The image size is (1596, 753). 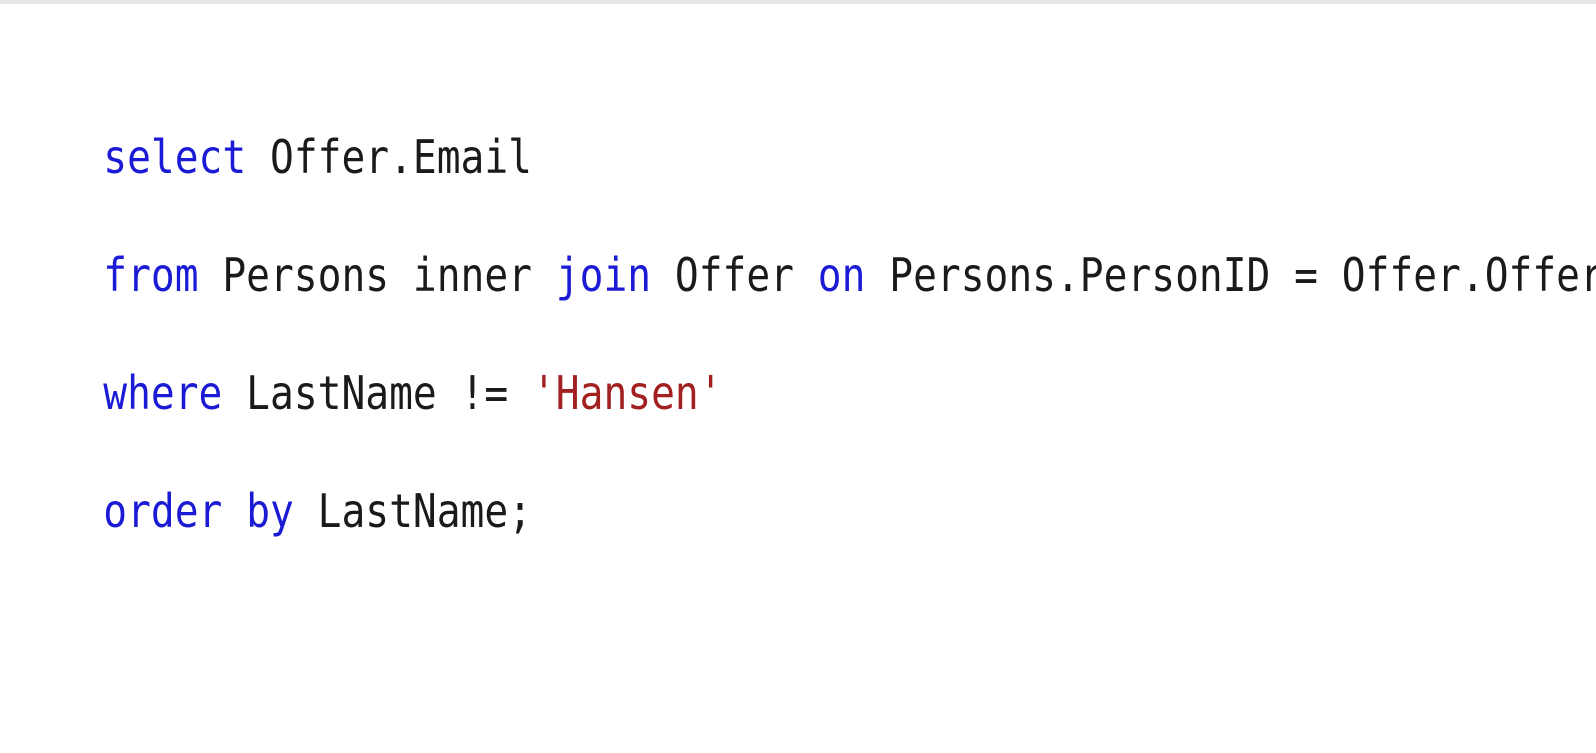 What do you see at coordinates (687, 118) in the screenshot?
I see `code-line-select: select Offer.Email` at bounding box center [687, 118].